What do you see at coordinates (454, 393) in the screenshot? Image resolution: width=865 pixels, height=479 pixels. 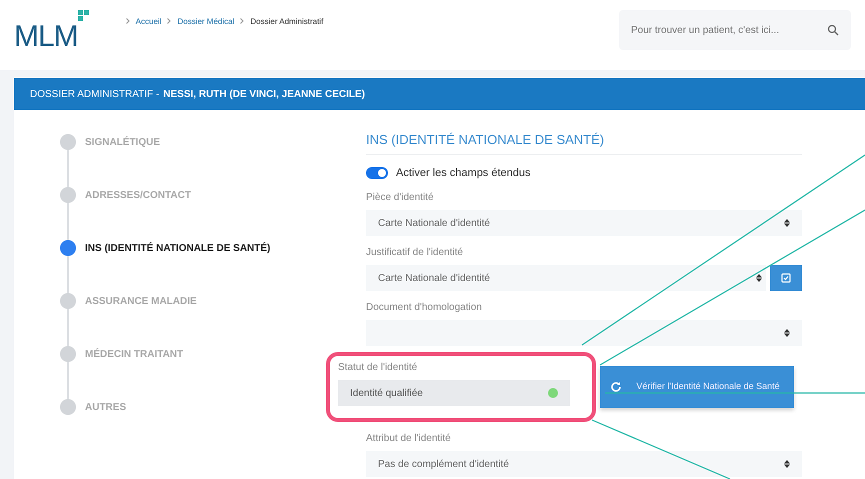 I see `status-field: Identité qualifiée` at bounding box center [454, 393].